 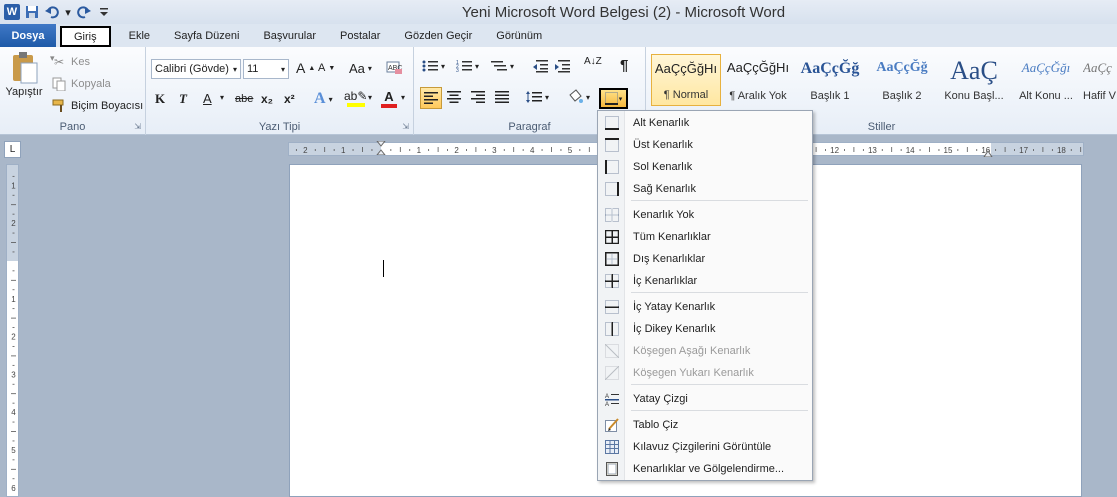 What do you see at coordinates (107, 106) in the screenshot?
I see `format-painter-label: Biçim Boyacısı` at bounding box center [107, 106].